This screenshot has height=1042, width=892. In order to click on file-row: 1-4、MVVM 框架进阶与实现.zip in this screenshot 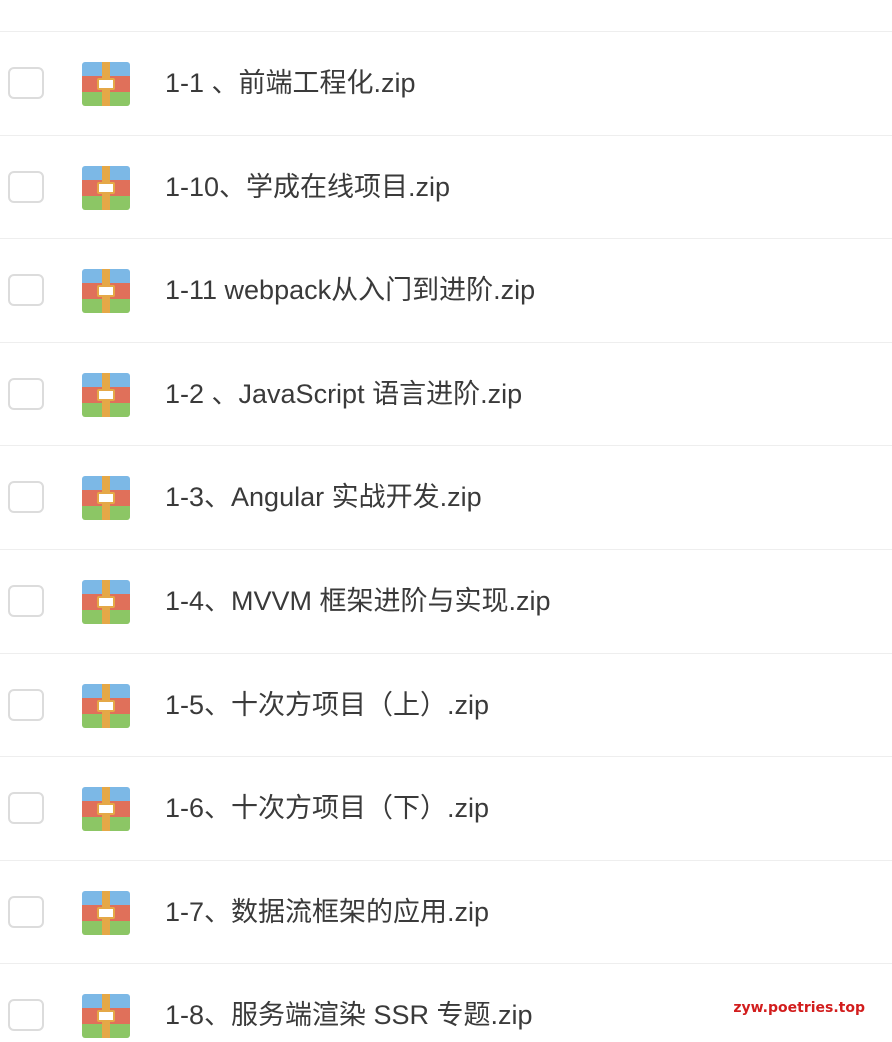, I will do `click(446, 600)`.